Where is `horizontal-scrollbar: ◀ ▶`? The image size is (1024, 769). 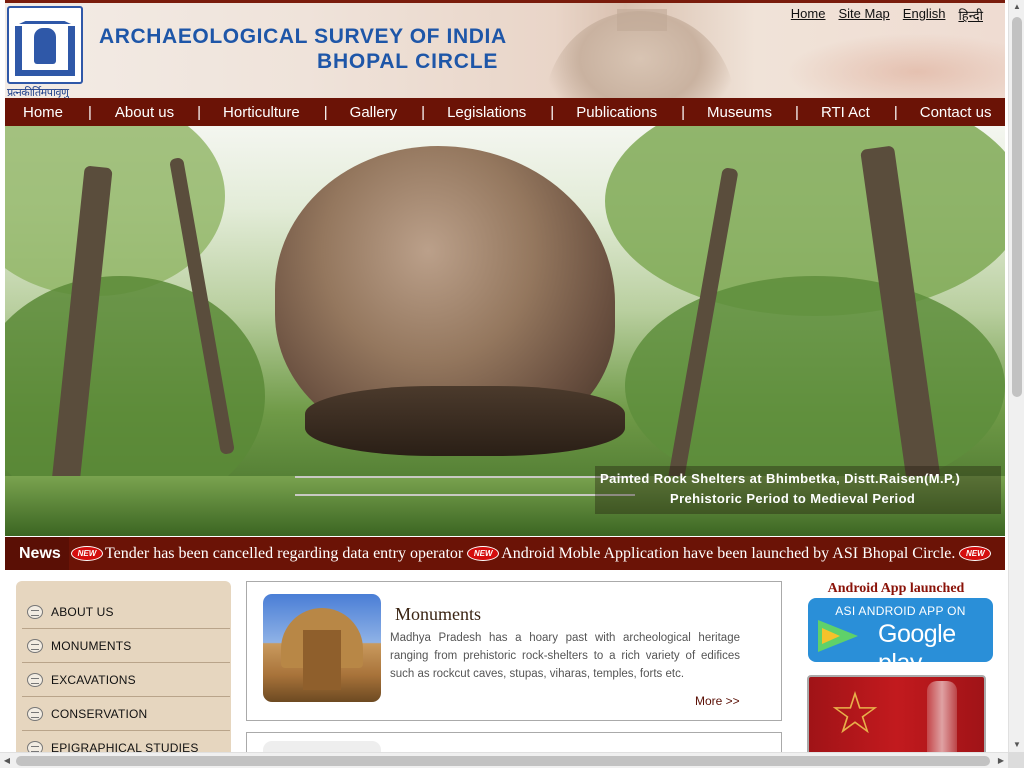 horizontal-scrollbar: ◀ ▶ is located at coordinates (504, 760).